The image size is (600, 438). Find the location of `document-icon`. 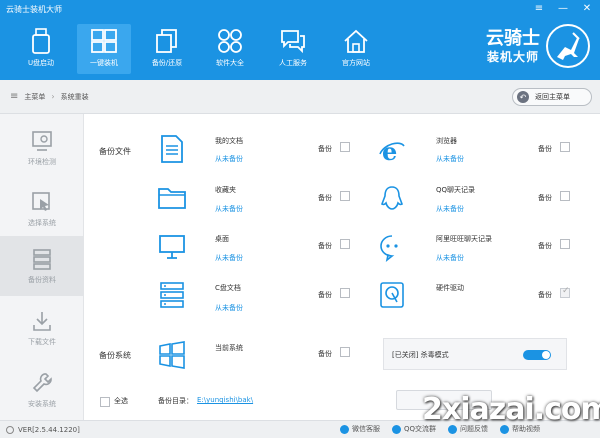

document-icon is located at coordinates (172, 149).